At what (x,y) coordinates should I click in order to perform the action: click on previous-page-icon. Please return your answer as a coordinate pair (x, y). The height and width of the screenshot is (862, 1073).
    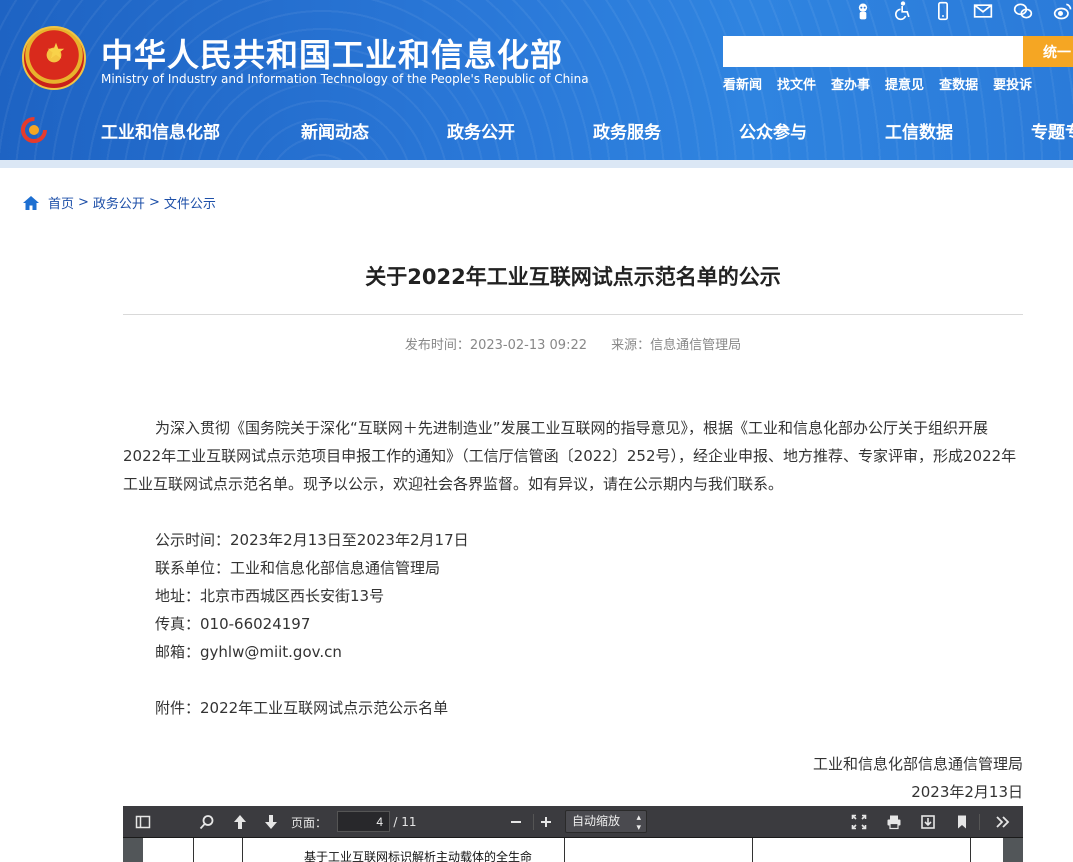
    Looking at the image, I should click on (240, 822).